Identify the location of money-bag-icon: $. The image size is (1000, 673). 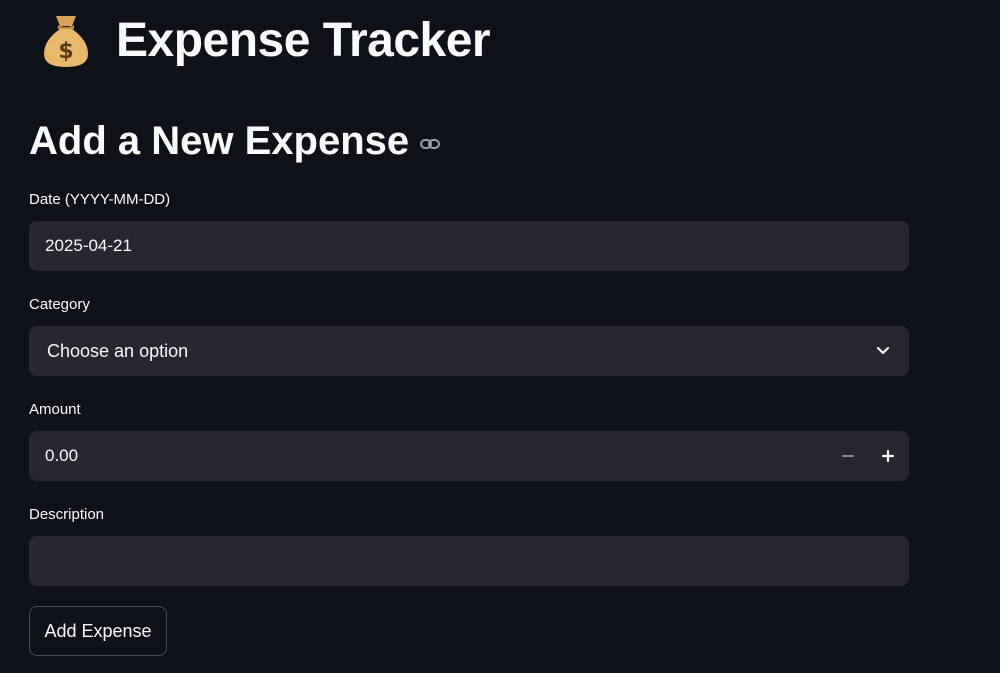
(66, 40).